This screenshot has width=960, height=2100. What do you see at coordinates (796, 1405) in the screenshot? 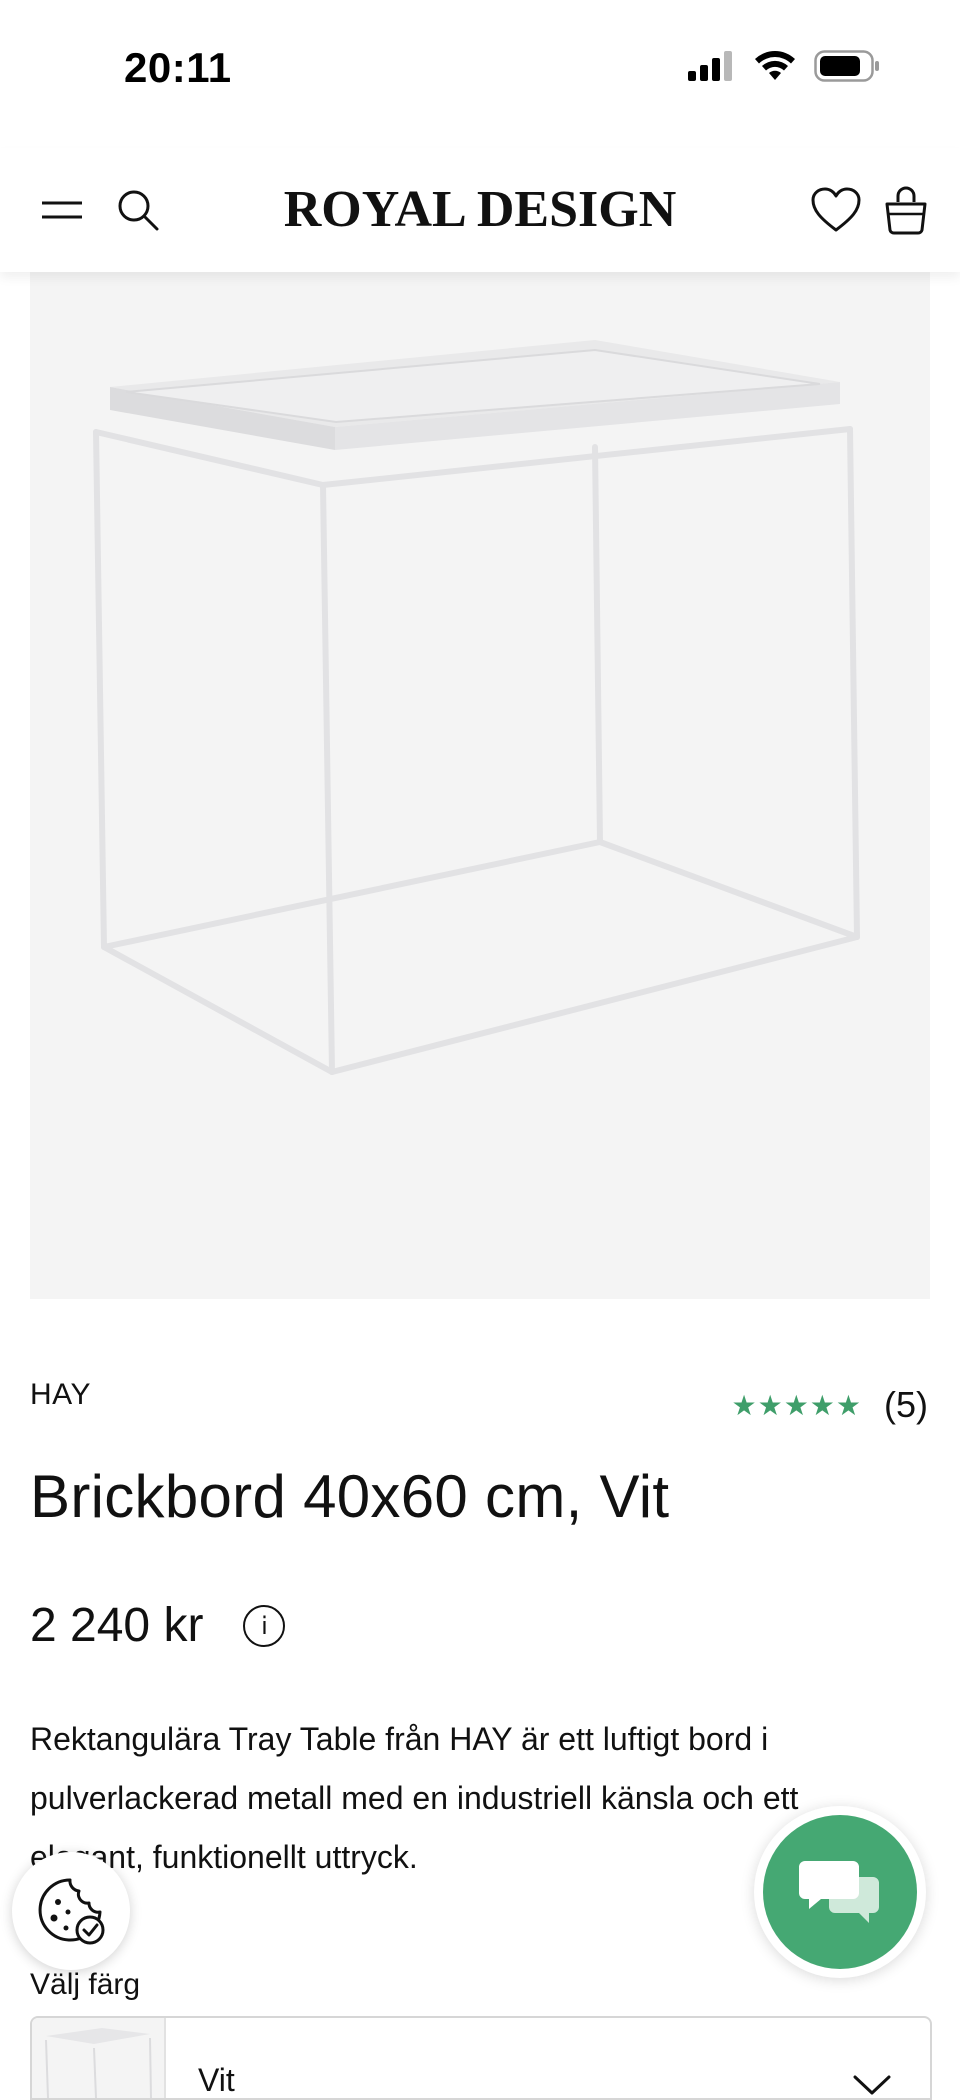
I see `rating-stars: ★★★★★` at bounding box center [796, 1405].